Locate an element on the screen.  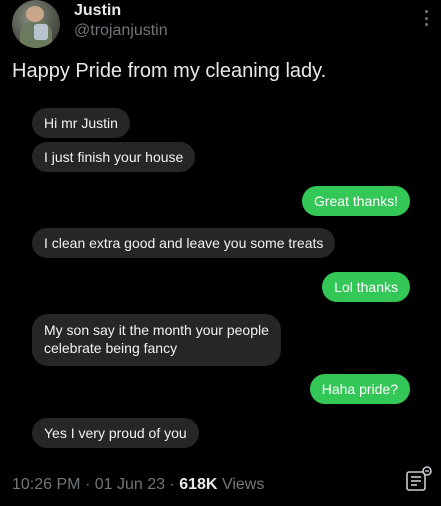
more-vertical-icon is located at coordinates (426, 18).